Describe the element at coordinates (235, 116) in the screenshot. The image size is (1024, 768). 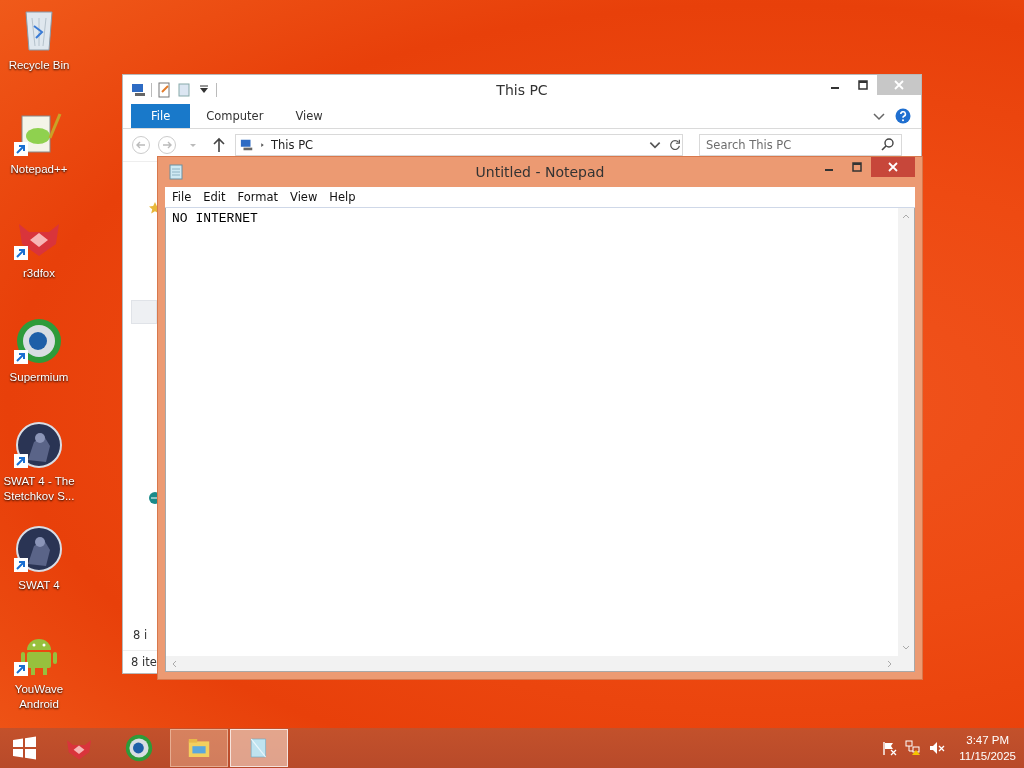
I see `ribbon-tab: Computer` at that location.